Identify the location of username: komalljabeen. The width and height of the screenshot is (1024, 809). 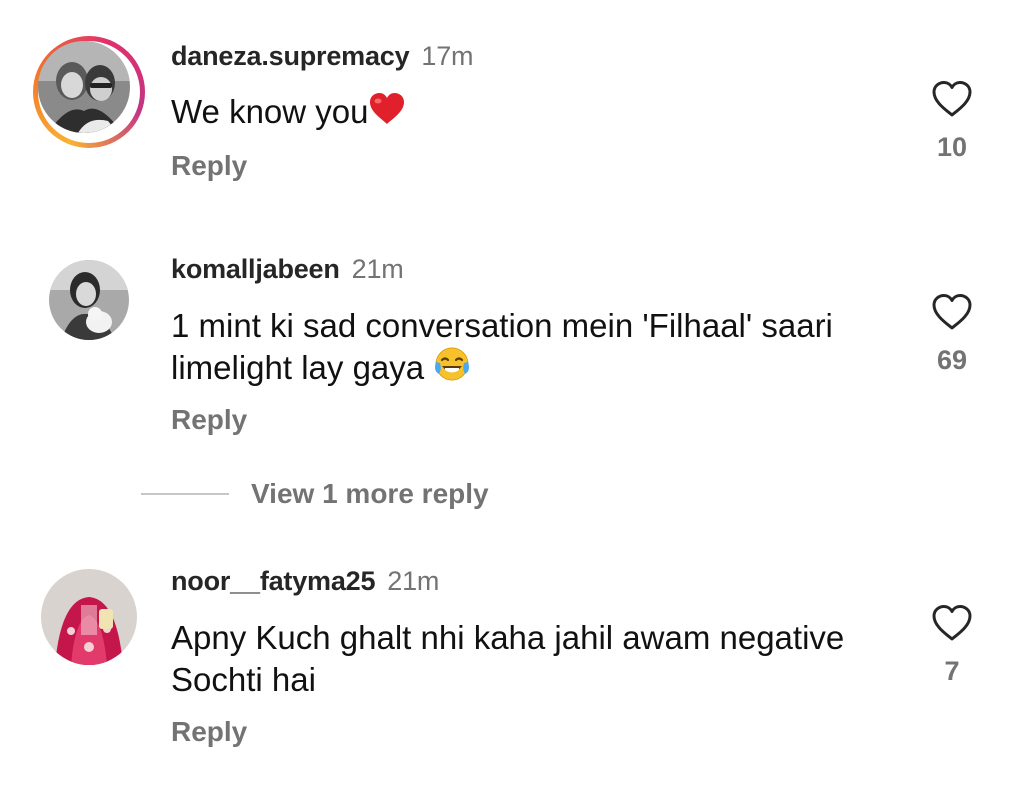
(255, 269).